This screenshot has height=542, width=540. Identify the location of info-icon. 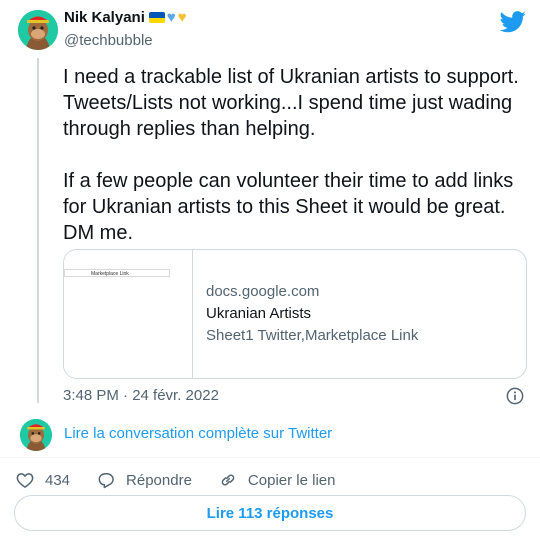
(515, 396).